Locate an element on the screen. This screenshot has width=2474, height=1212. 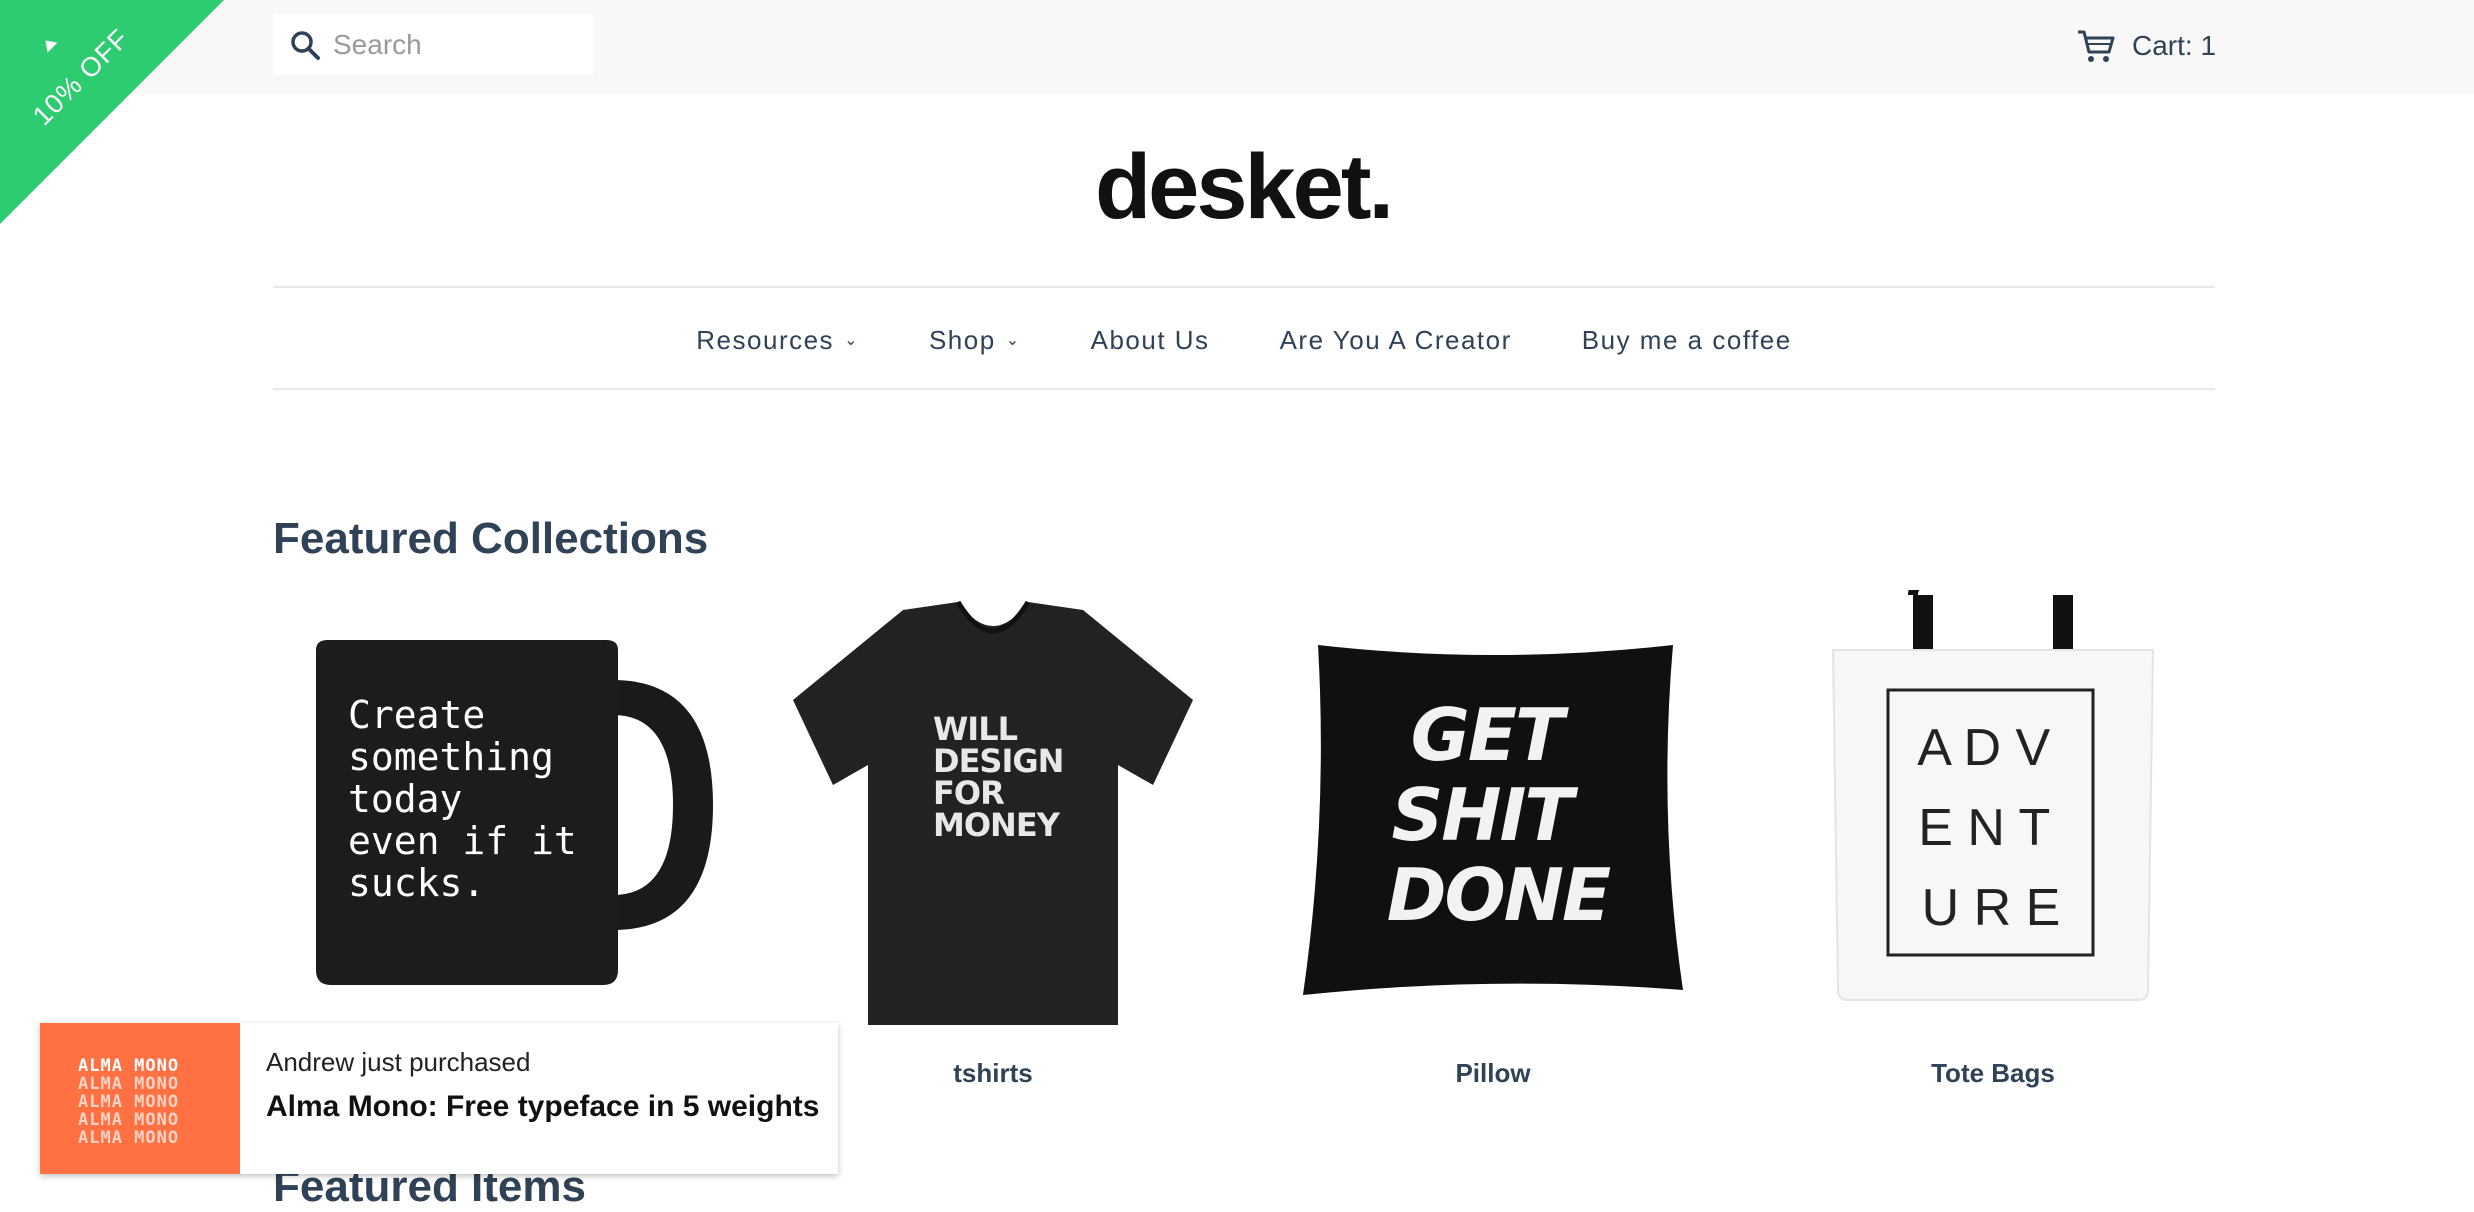
pillow-text-line: GET is located at coordinates (1490, 735).